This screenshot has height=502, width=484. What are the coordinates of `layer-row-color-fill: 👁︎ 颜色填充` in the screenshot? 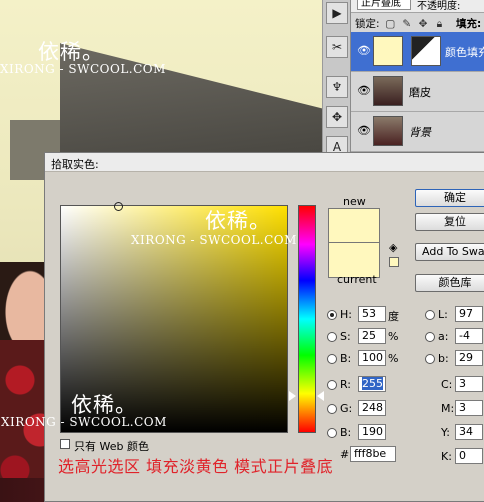 It's located at (417, 52).